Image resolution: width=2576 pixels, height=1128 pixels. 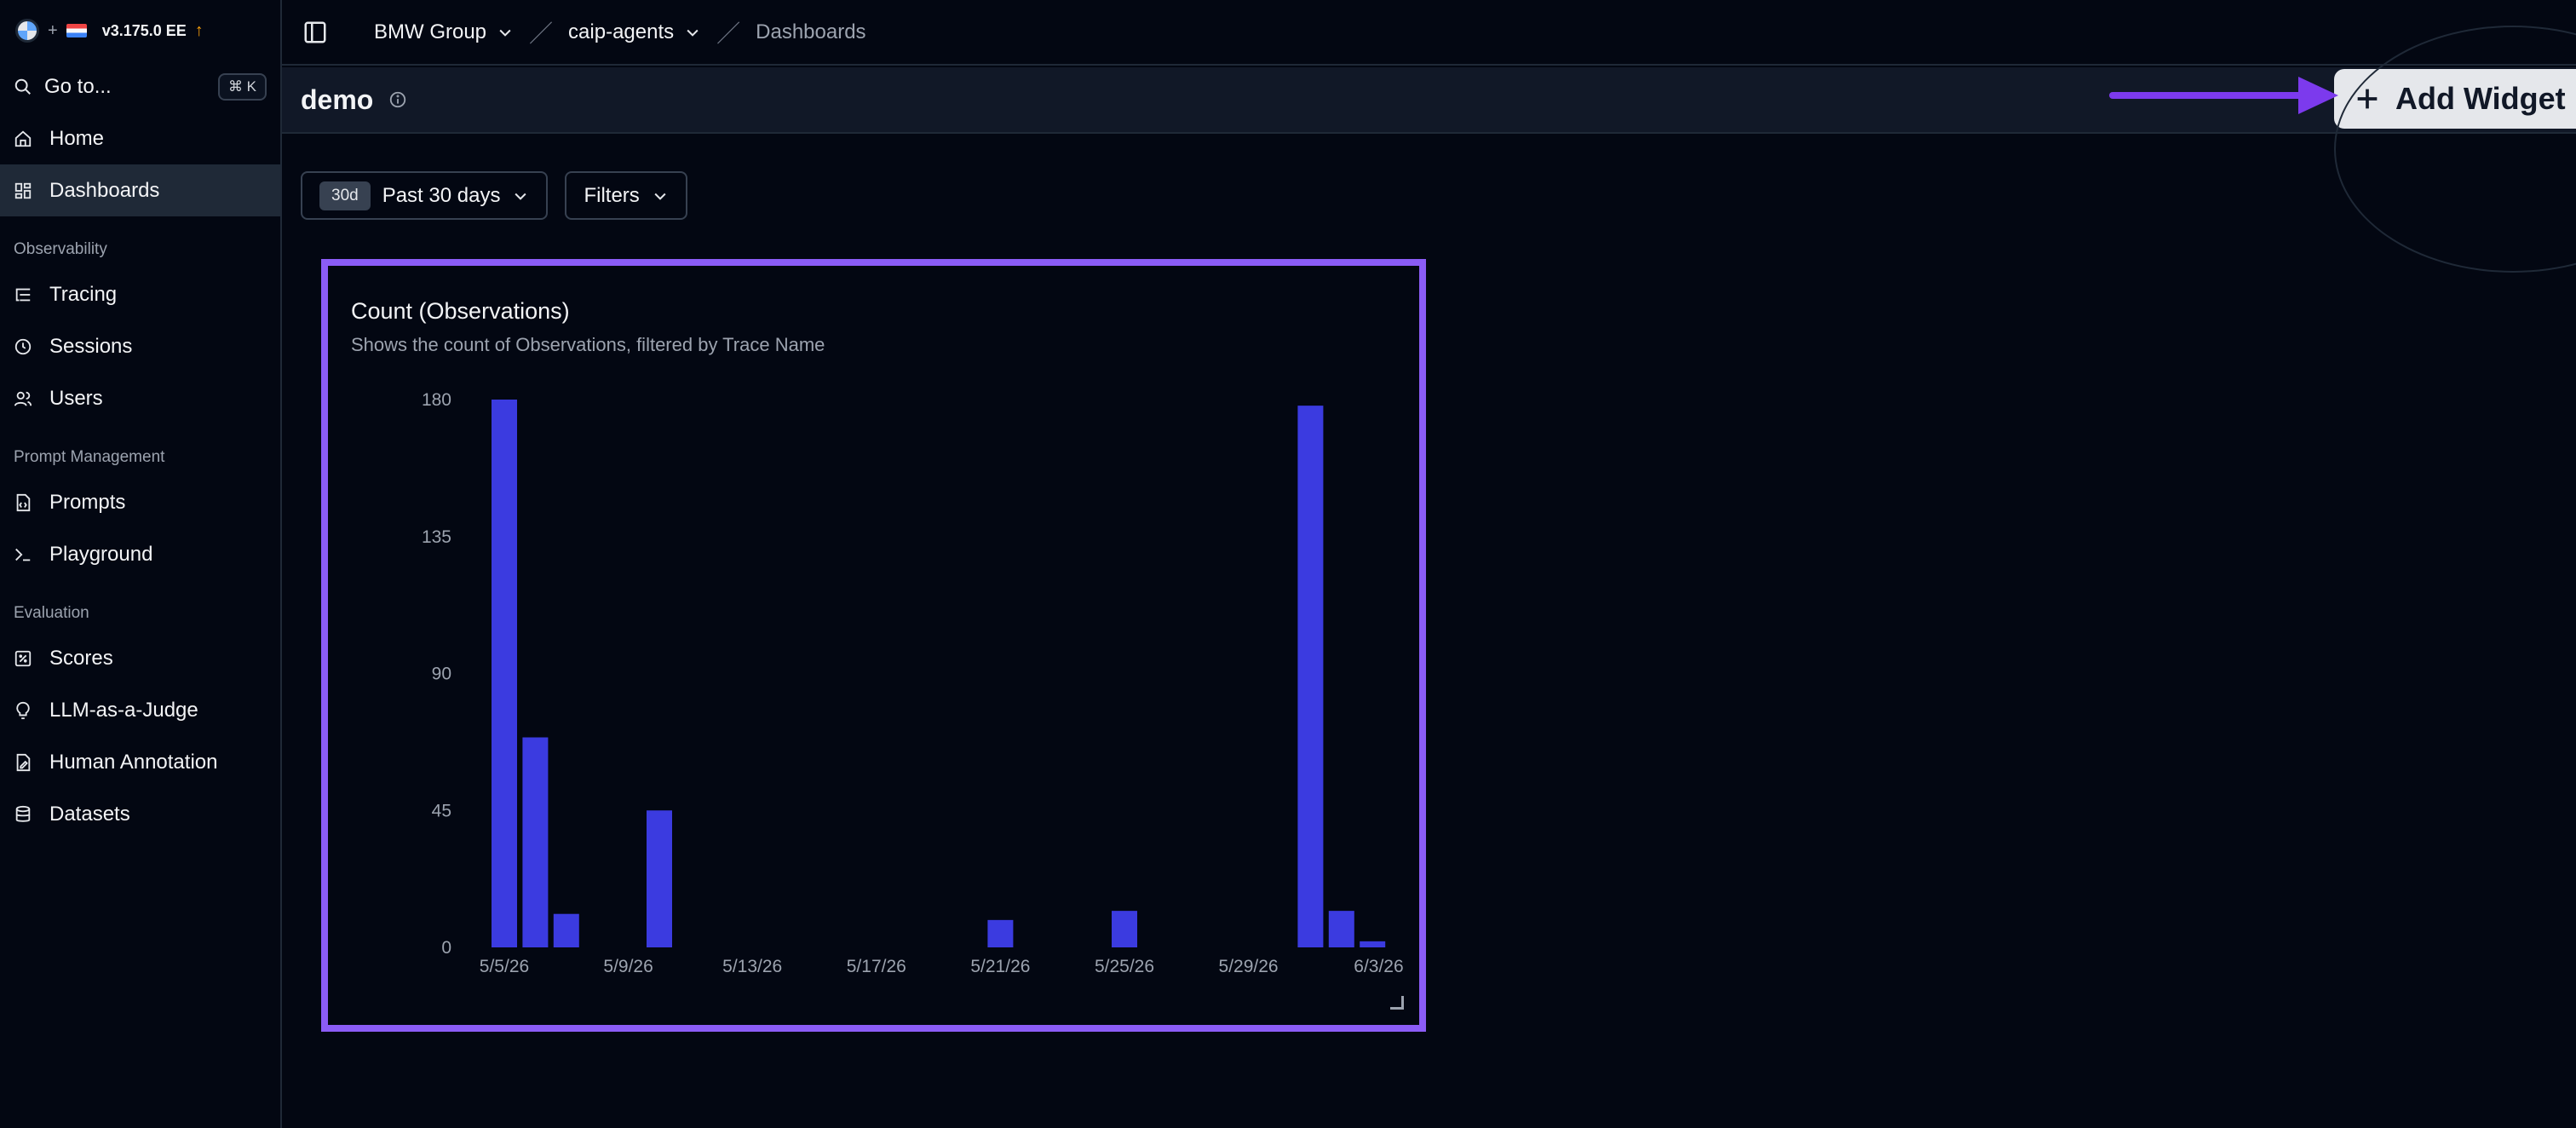 I want to click on goto-shortcut: ⌘ K, so click(x=242, y=87).